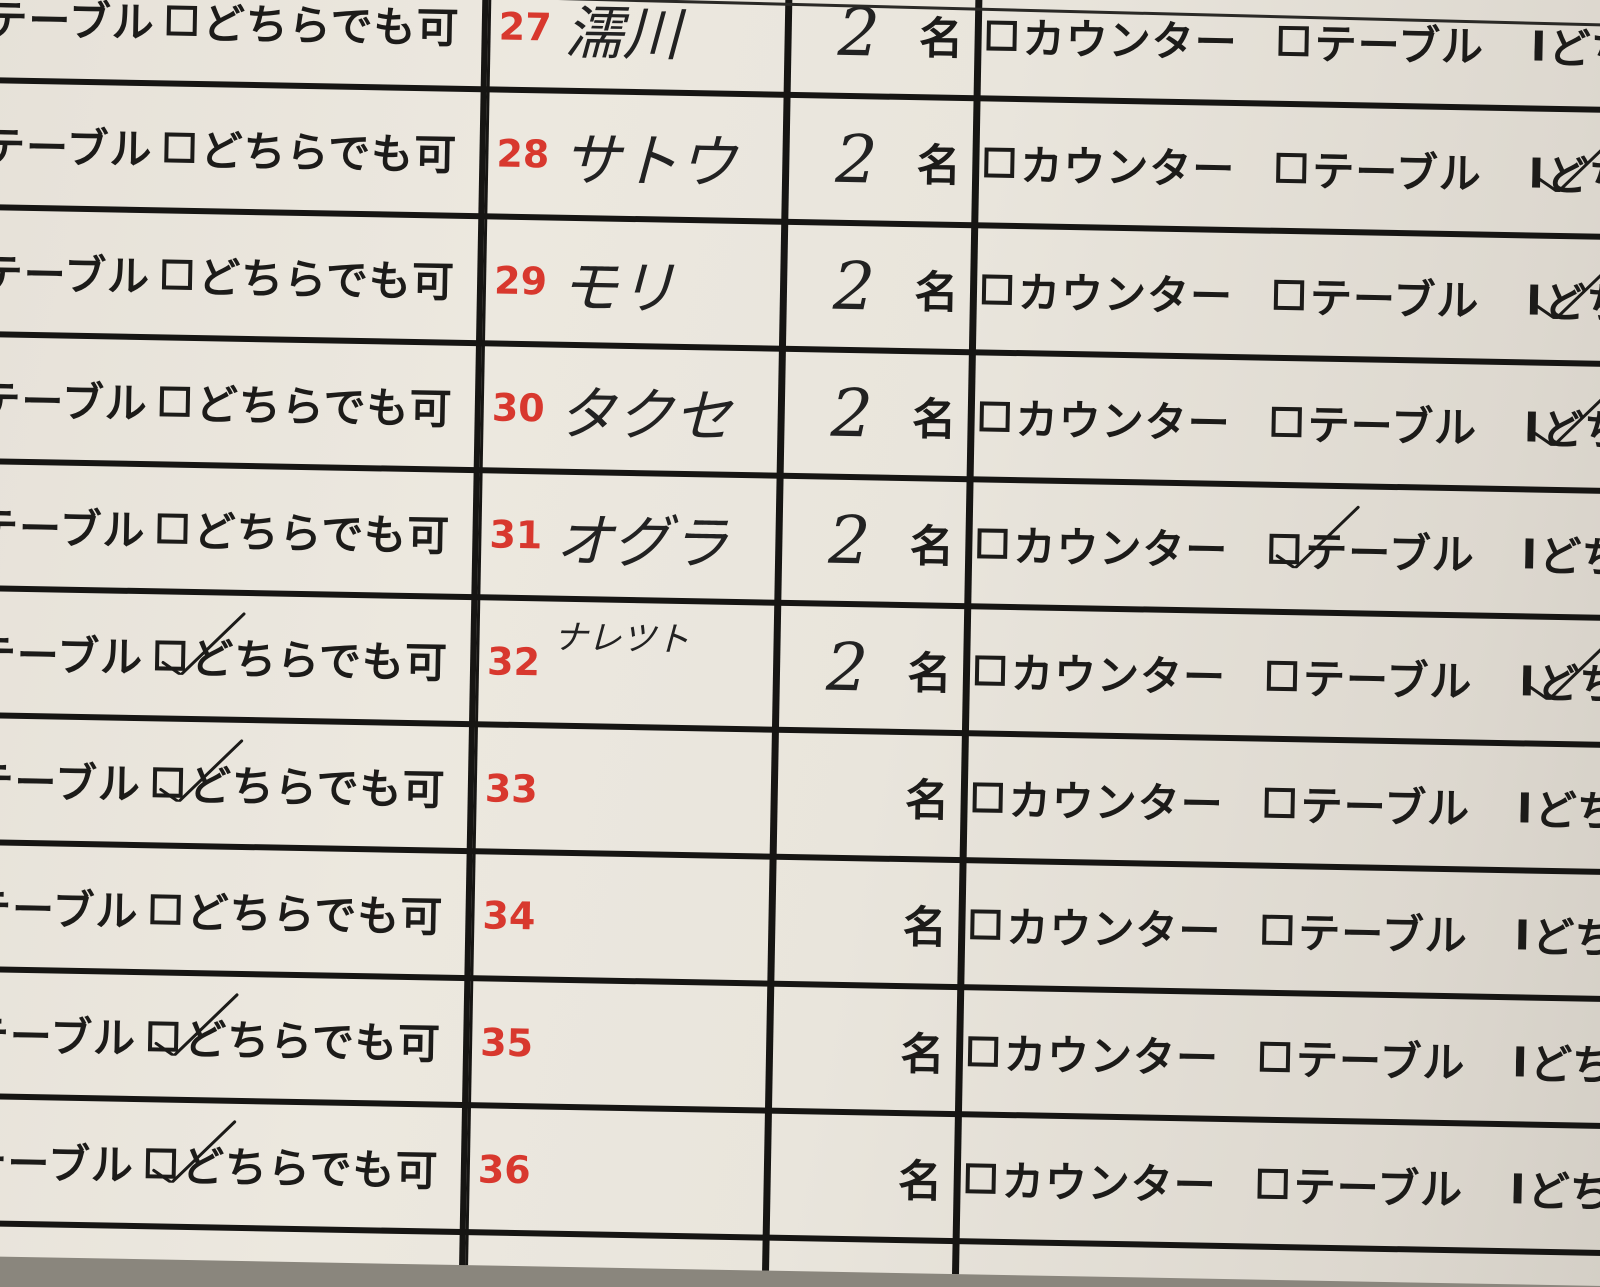  Describe the element at coordinates (516, 534) in the screenshot. I see `reservation-number: 31` at that location.